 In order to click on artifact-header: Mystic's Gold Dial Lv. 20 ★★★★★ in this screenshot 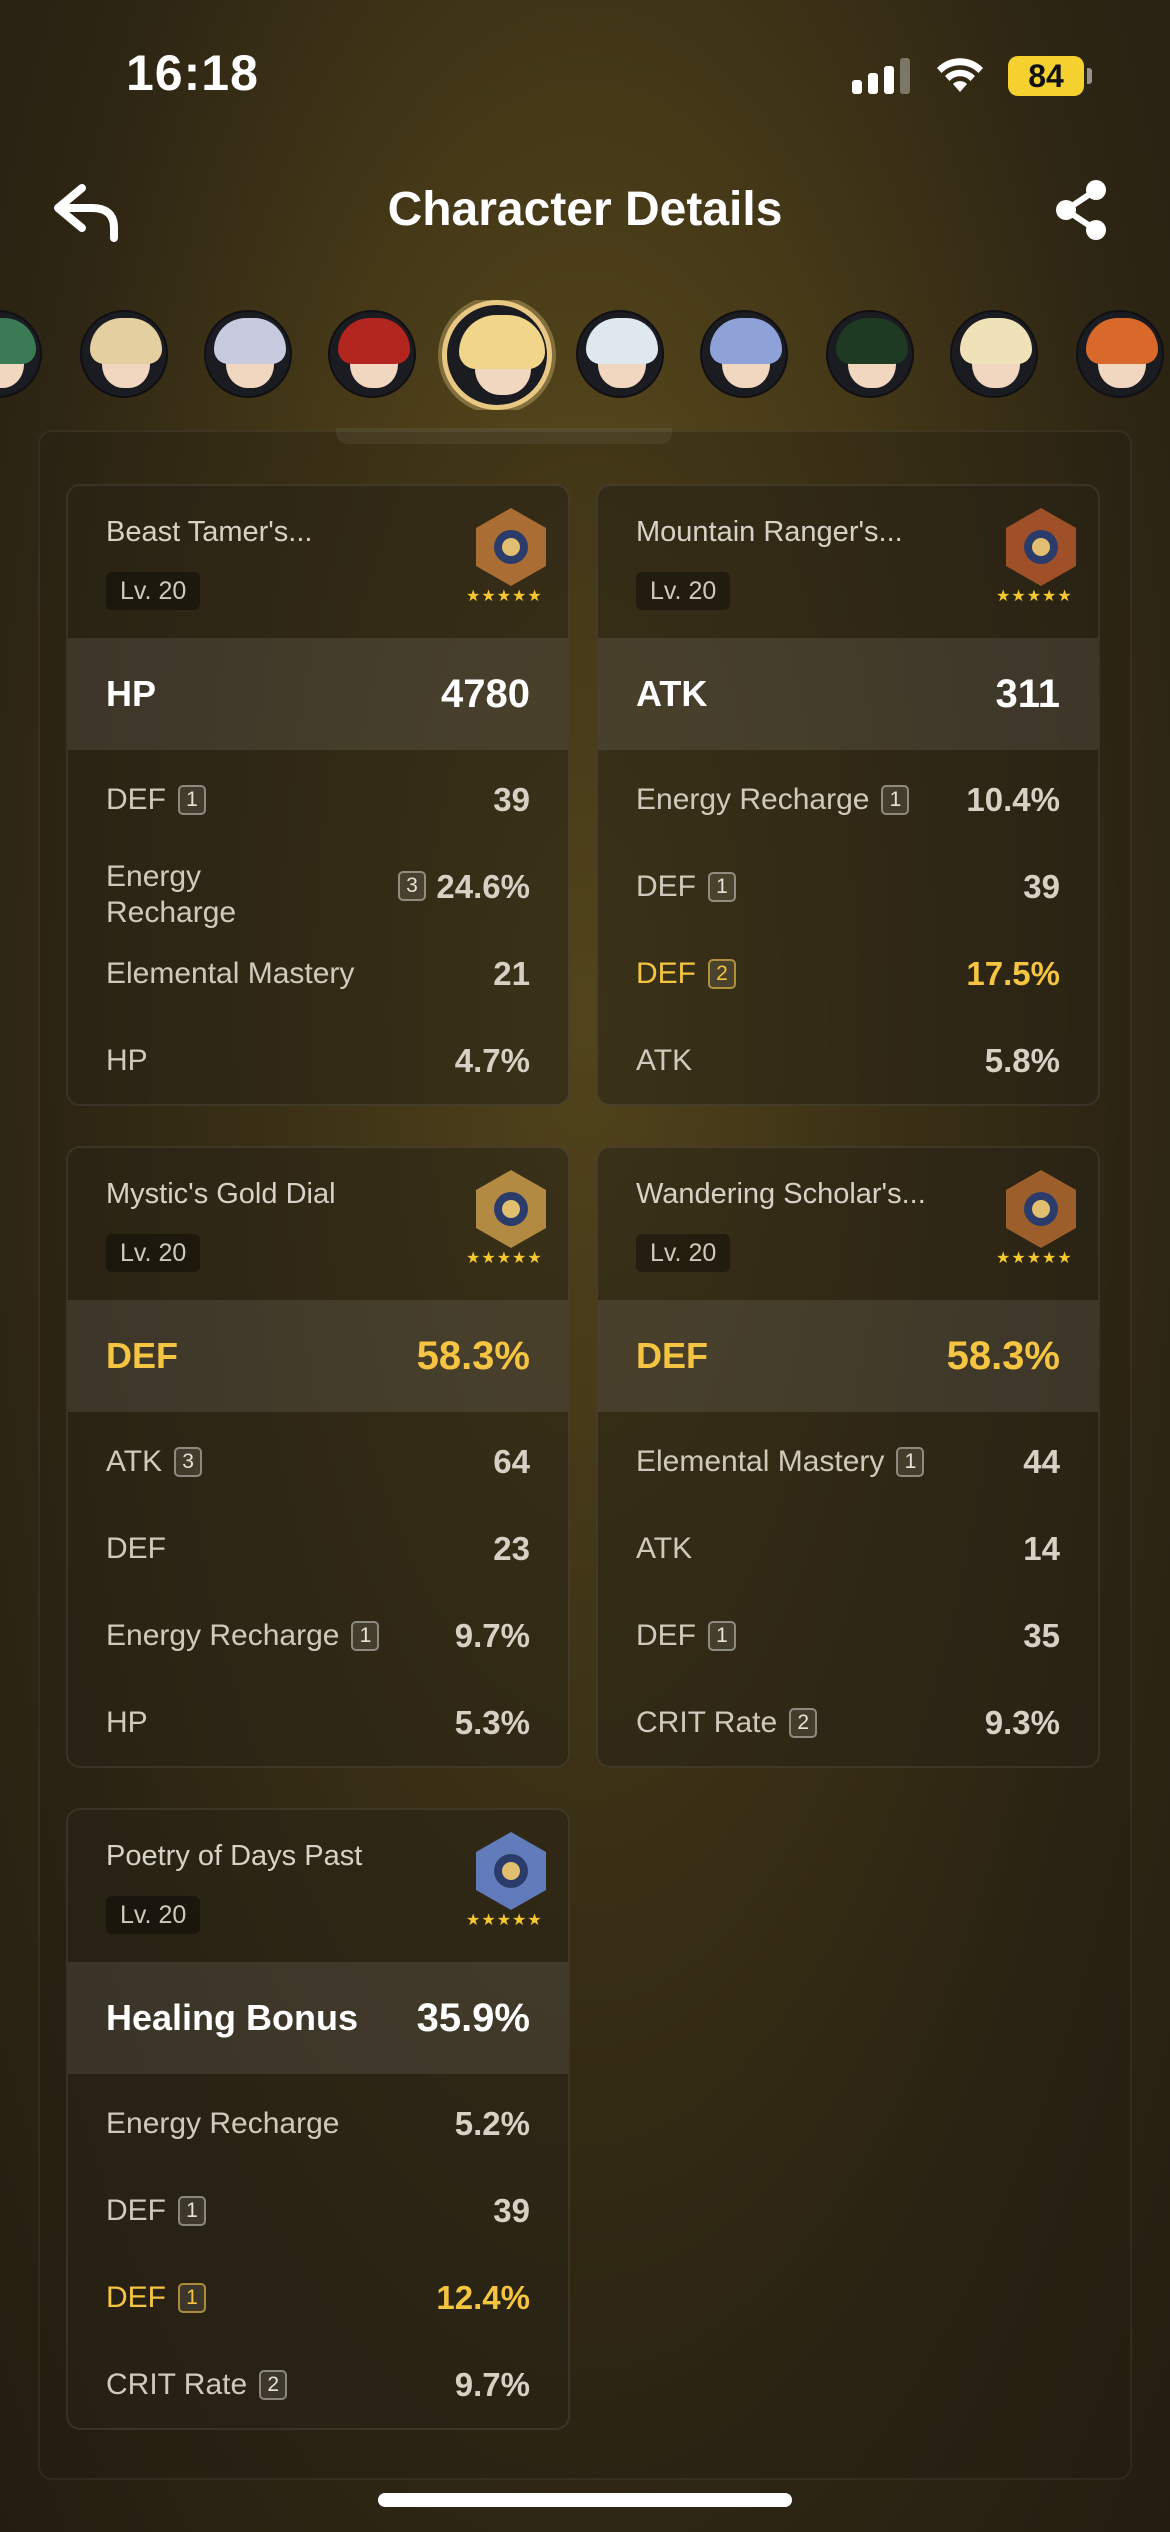, I will do `click(318, 1224)`.